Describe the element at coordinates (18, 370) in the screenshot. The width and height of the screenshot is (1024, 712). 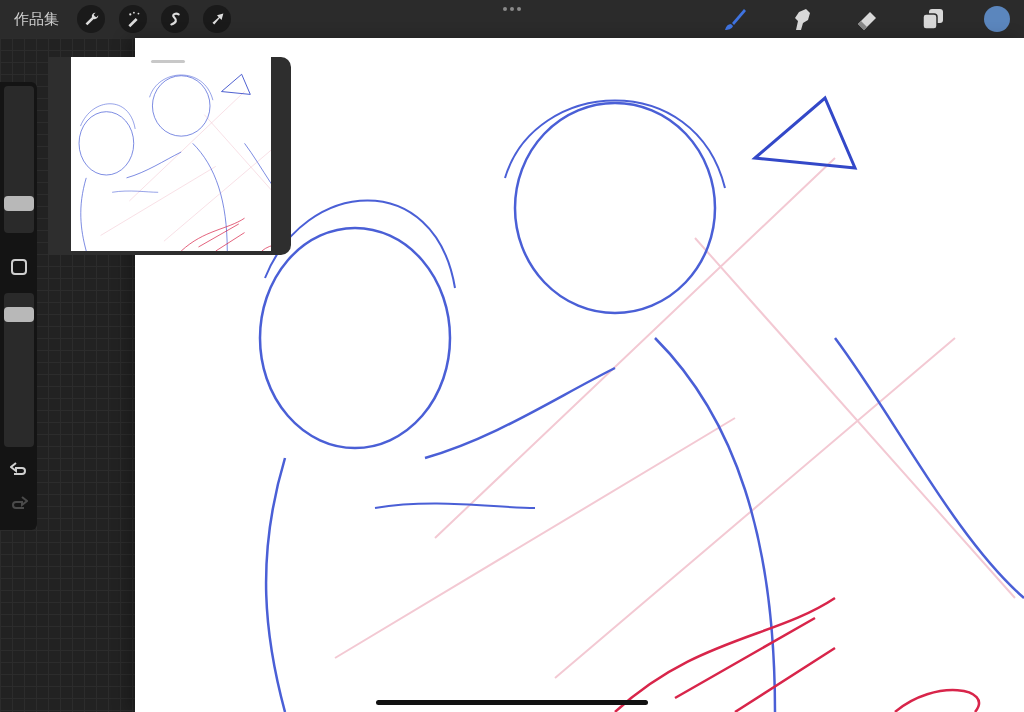
I see `opacity-slider` at that location.